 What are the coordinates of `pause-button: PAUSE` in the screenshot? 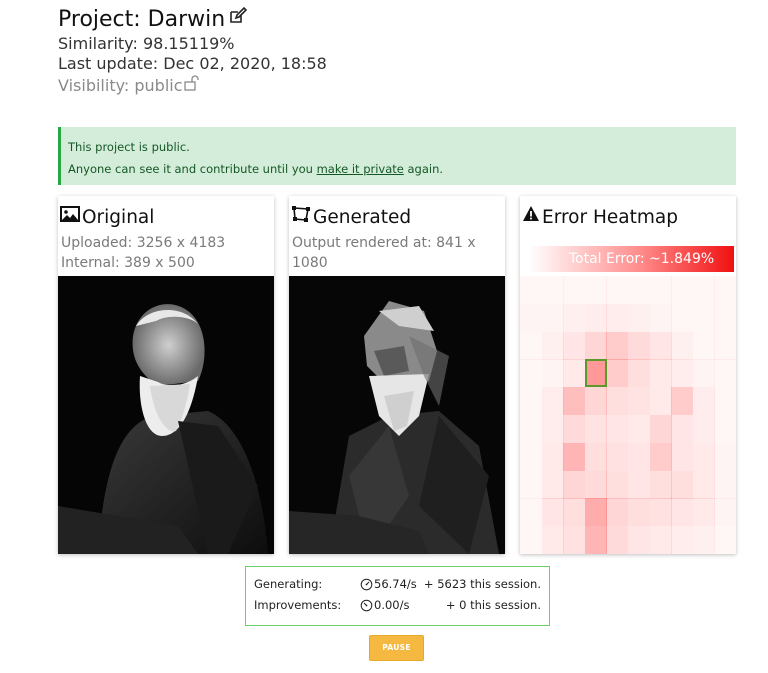 It's located at (396, 648).